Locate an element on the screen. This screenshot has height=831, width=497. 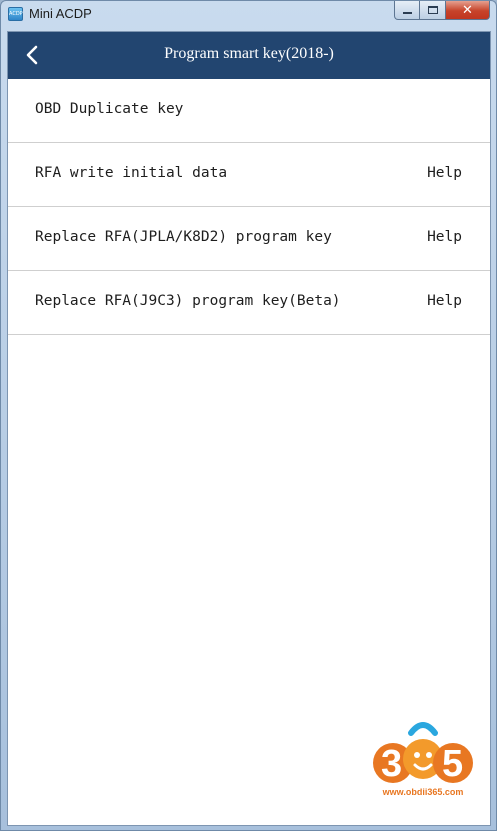
minimize-button is located at coordinates (407, 10).